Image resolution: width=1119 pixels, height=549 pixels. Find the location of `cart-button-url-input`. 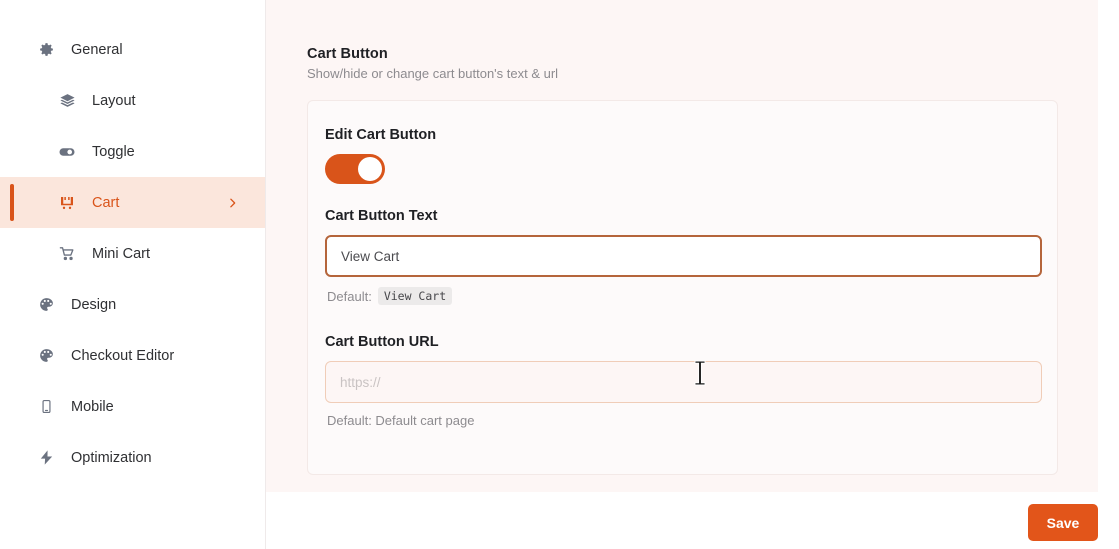

cart-button-url-input is located at coordinates (683, 382).